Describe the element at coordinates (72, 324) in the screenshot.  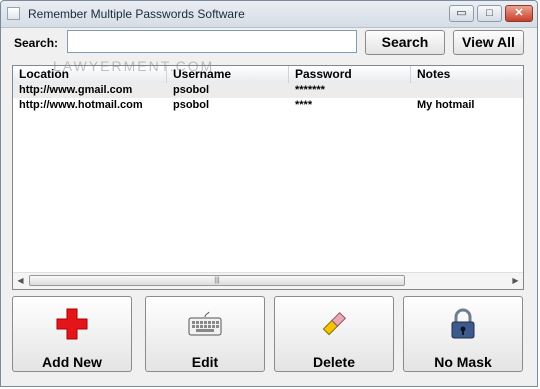
I see `red-plus-icon` at that location.